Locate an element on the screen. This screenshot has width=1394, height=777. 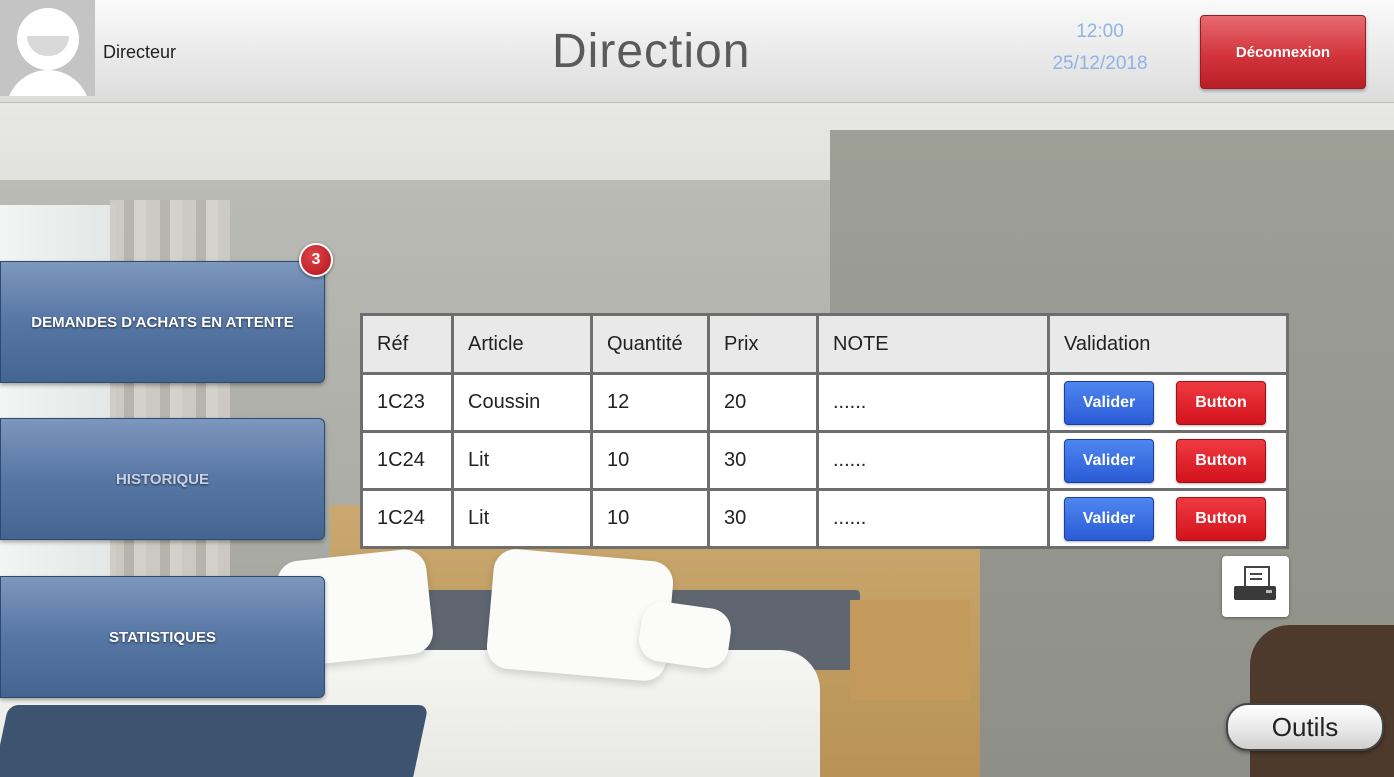
bed-throw is located at coordinates (214, 741).